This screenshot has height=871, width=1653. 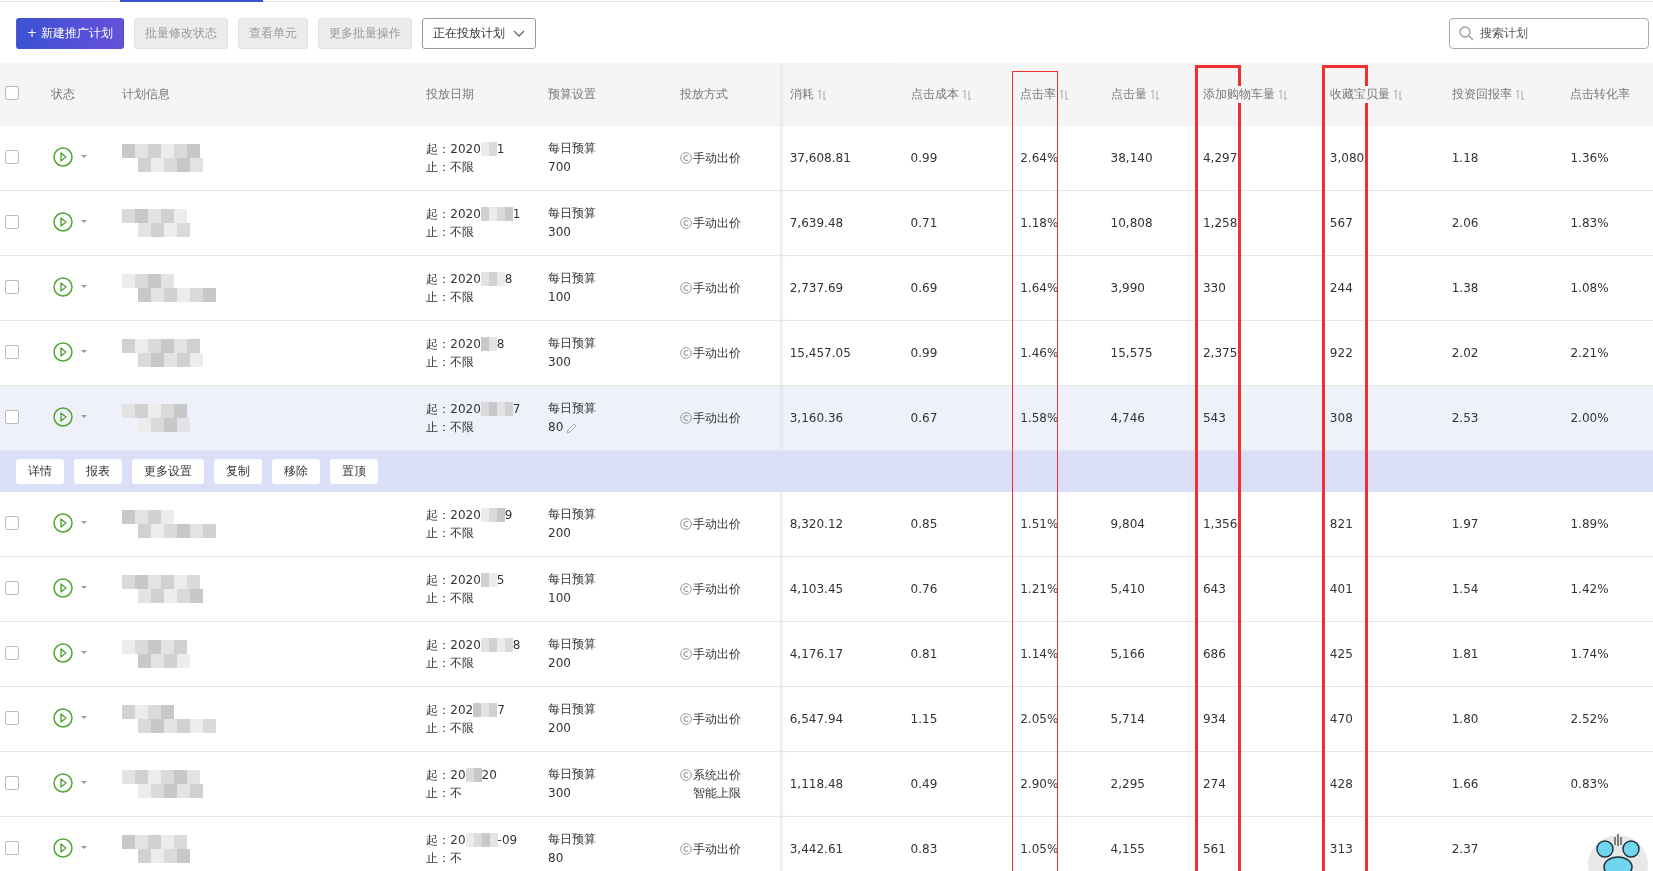 What do you see at coordinates (70, 33) in the screenshot?
I see `new-plan-button: + 新建推广计划` at bounding box center [70, 33].